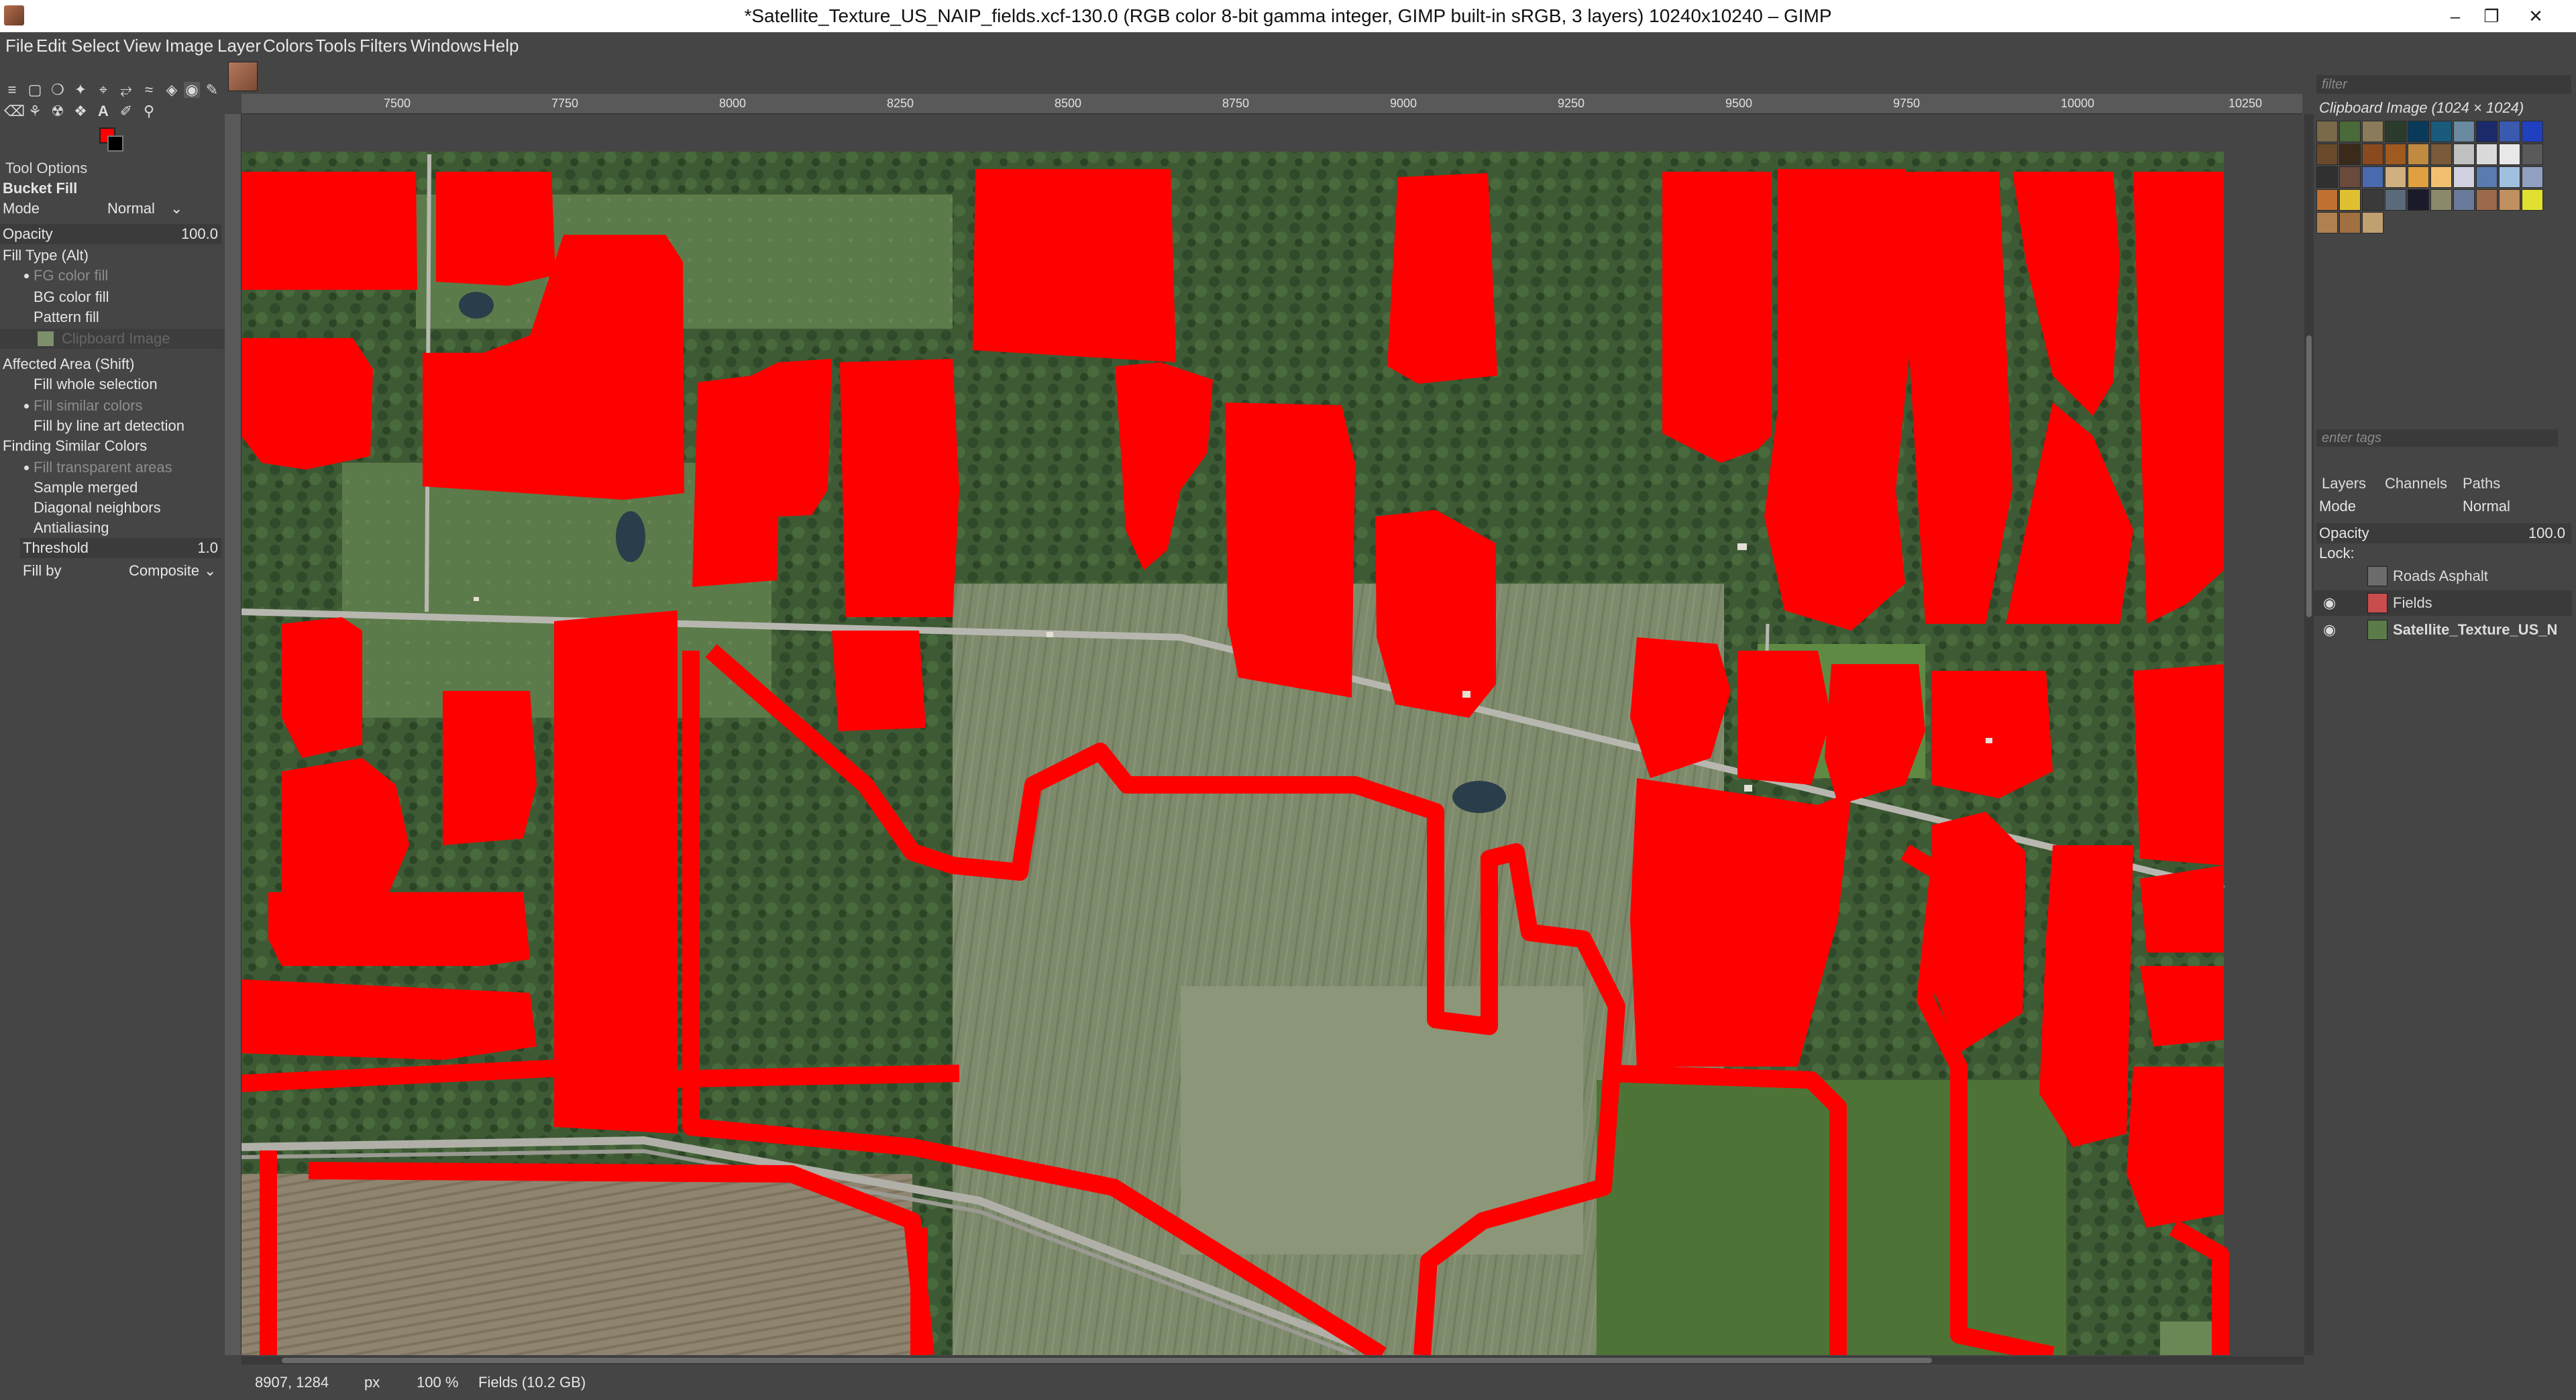  What do you see at coordinates (172, 90) in the screenshot?
I see `cage-icon: ◈` at bounding box center [172, 90].